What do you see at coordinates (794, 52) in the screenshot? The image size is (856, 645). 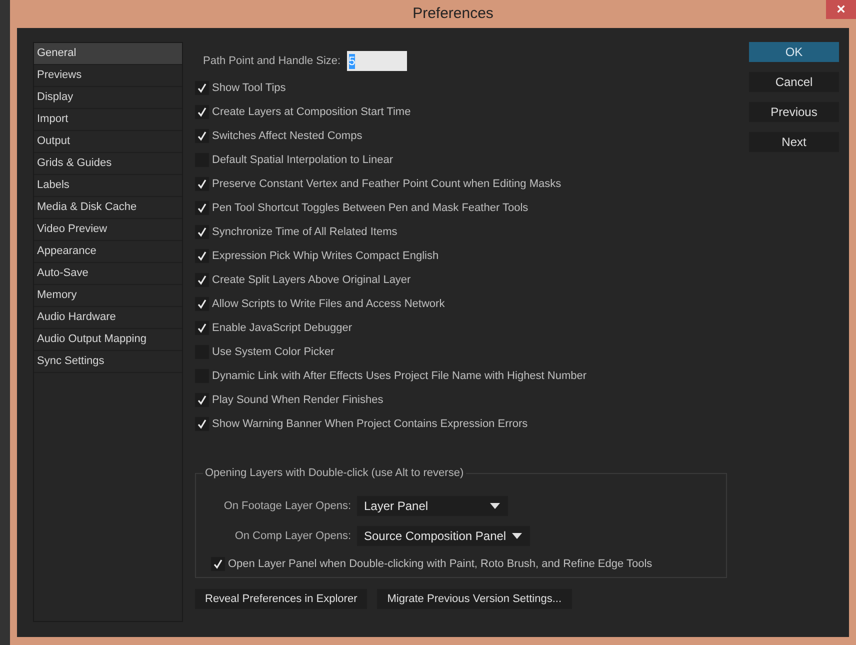 I see `dialog-button: OK` at bounding box center [794, 52].